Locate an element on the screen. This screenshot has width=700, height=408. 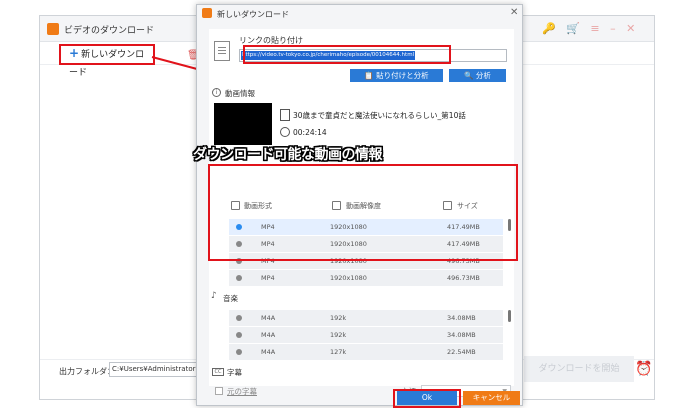
highlight-ok is located at coordinates (427, 398).